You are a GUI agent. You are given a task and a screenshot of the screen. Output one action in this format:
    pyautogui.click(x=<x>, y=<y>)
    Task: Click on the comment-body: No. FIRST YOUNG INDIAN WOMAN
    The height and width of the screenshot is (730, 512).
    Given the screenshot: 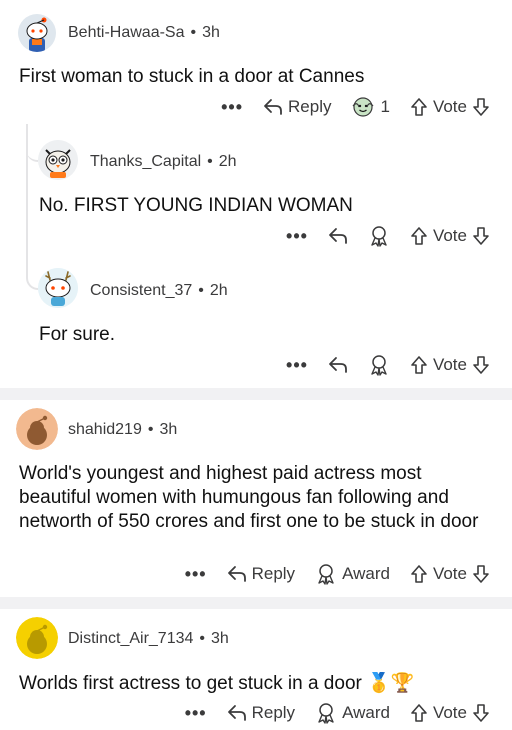 What is the action you would take?
    pyautogui.click(x=196, y=205)
    